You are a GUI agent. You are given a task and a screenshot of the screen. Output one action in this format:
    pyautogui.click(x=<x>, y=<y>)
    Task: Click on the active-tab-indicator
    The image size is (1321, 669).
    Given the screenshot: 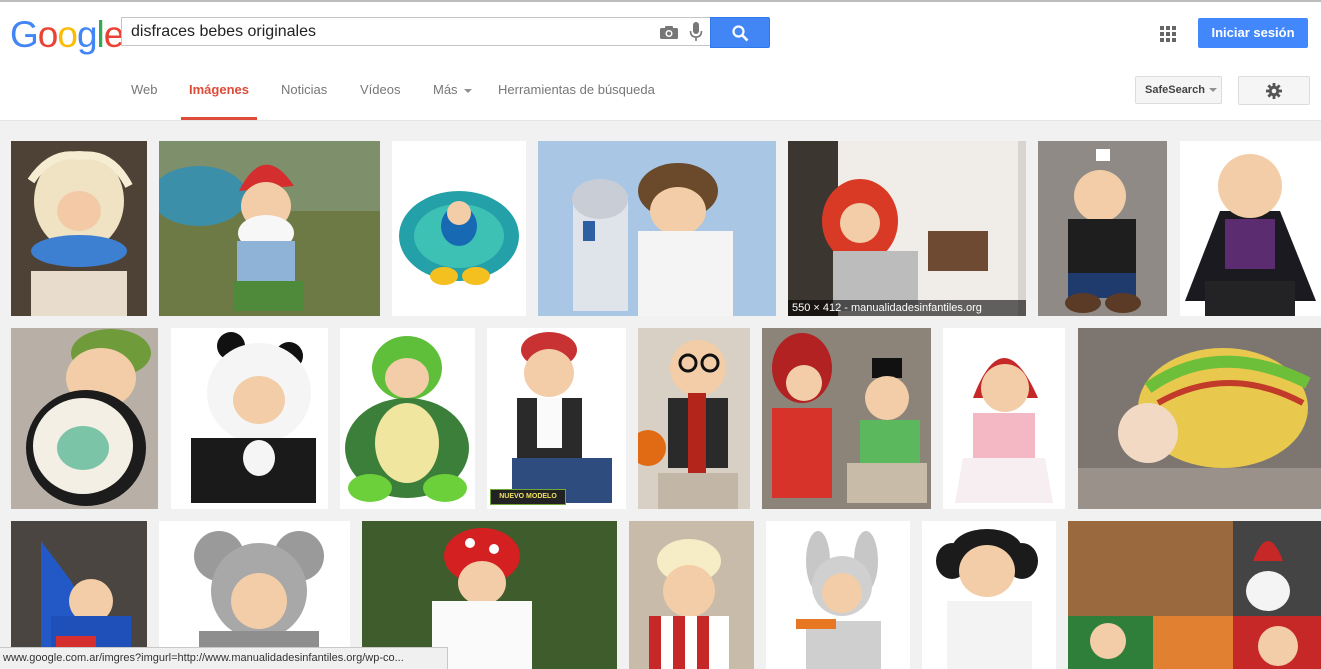 What is the action you would take?
    pyautogui.click(x=219, y=118)
    